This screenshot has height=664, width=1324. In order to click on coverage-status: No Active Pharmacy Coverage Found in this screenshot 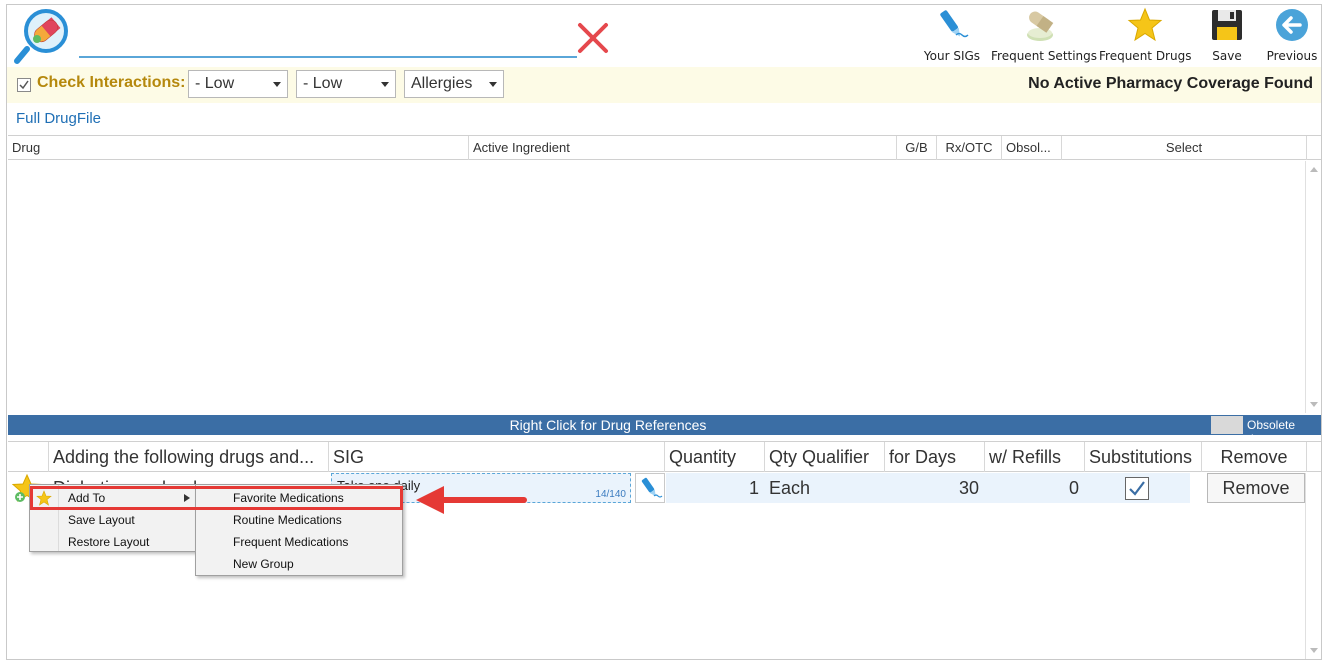, I will do `click(1170, 83)`.